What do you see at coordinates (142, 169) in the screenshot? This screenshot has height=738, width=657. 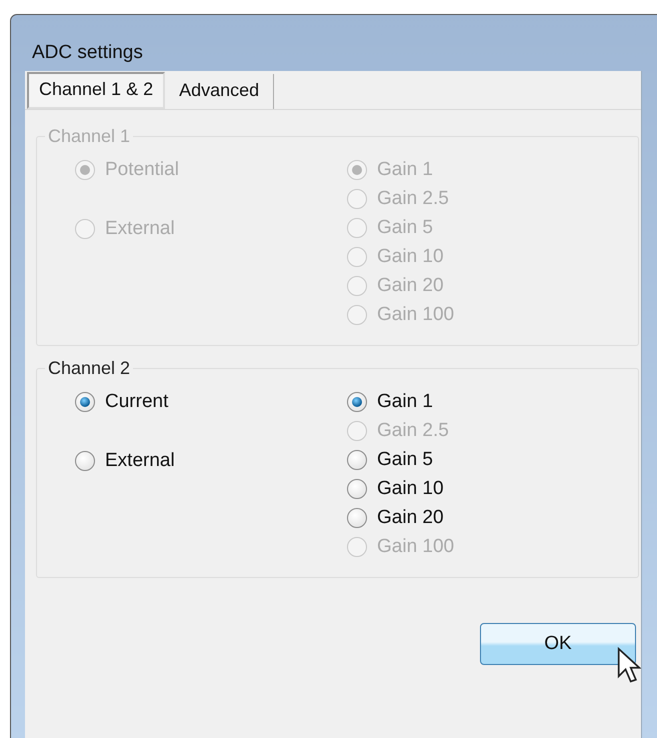 I see `radio-label: Potential` at bounding box center [142, 169].